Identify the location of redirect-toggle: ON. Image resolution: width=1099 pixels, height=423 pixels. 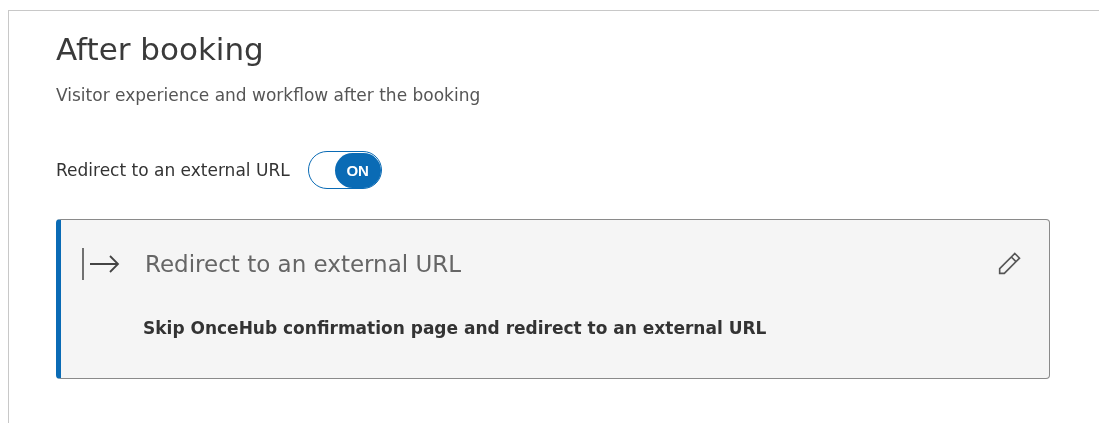
(344, 170).